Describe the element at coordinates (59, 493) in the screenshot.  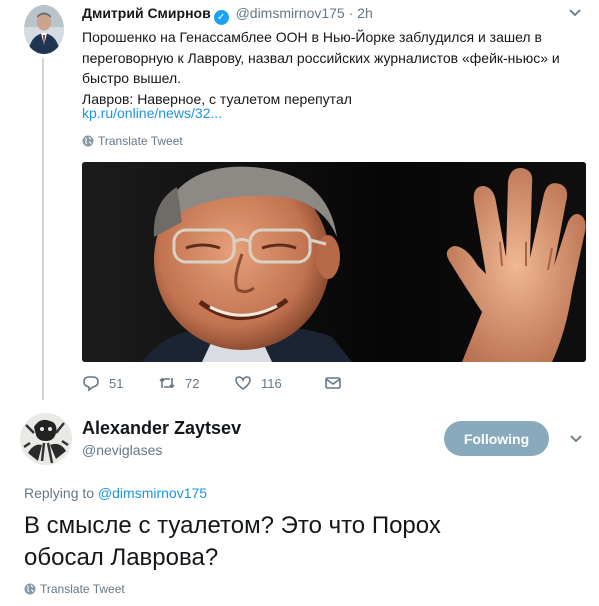
I see `replying-prefix: Replying to` at that location.